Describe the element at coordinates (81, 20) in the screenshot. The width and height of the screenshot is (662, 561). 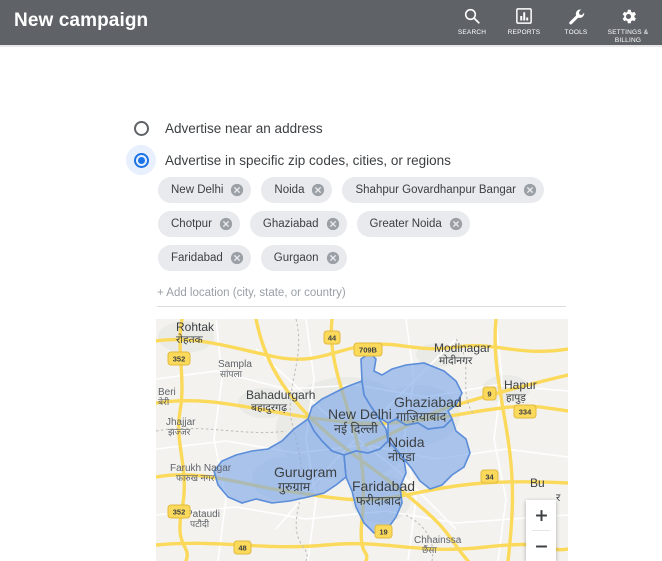
I see `page-title: New campaign` at that location.